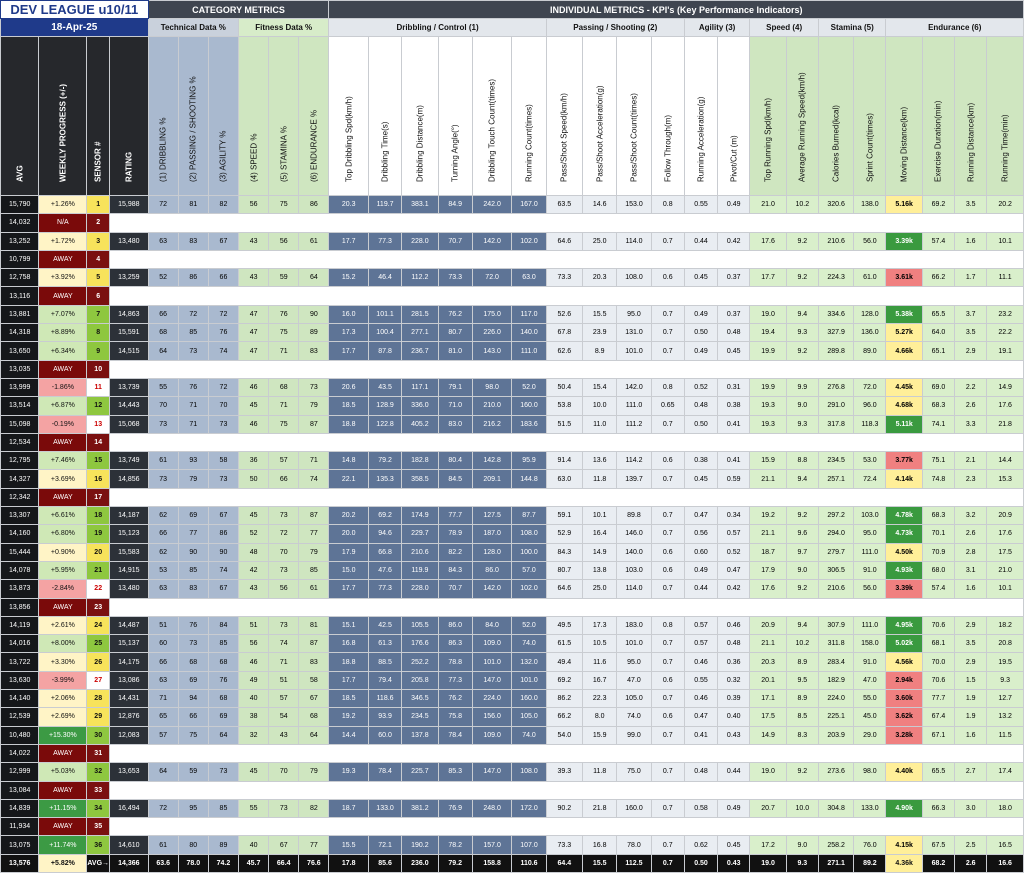 This screenshot has width=1024, height=873. Describe the element at coordinates (1005, 534) in the screenshot. I see `kpi-cell: 17.6` at that location.